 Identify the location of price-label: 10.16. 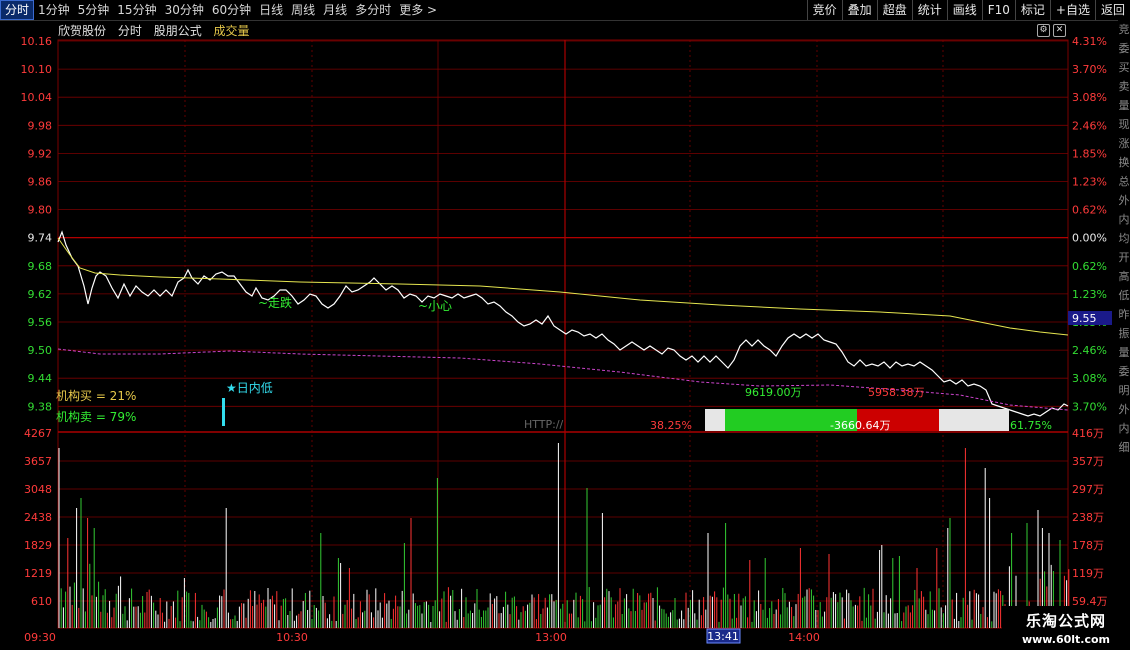
(37, 41).